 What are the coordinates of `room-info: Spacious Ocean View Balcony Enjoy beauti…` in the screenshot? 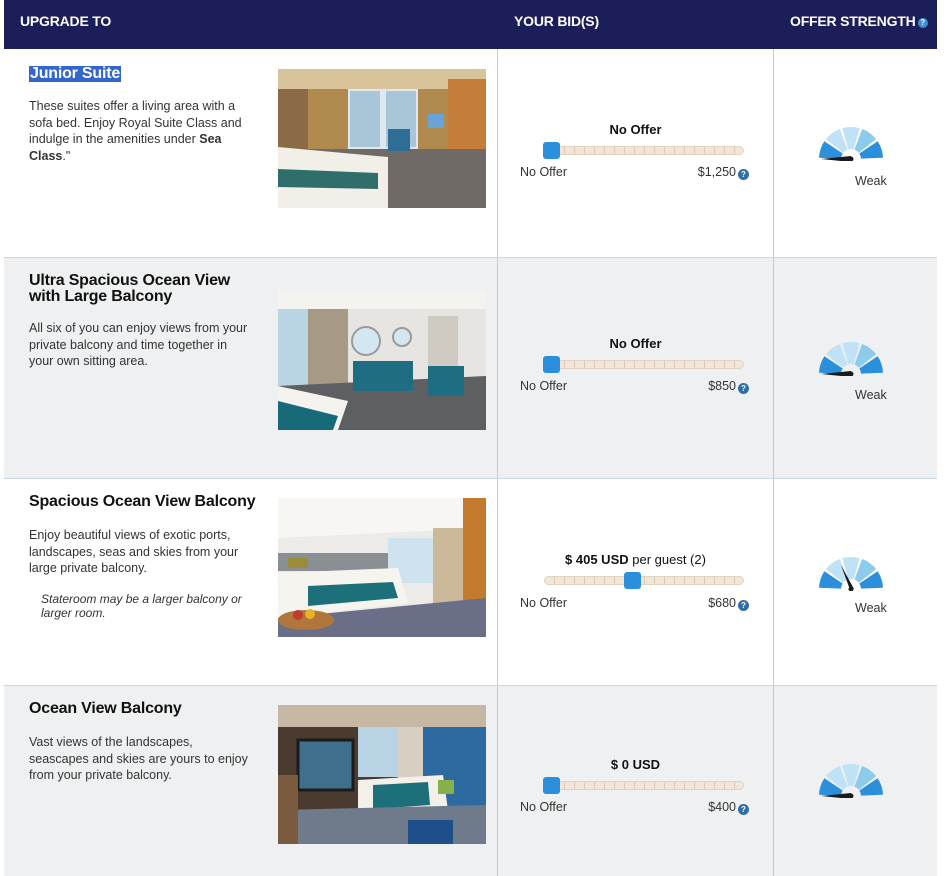 It's located at (250, 582).